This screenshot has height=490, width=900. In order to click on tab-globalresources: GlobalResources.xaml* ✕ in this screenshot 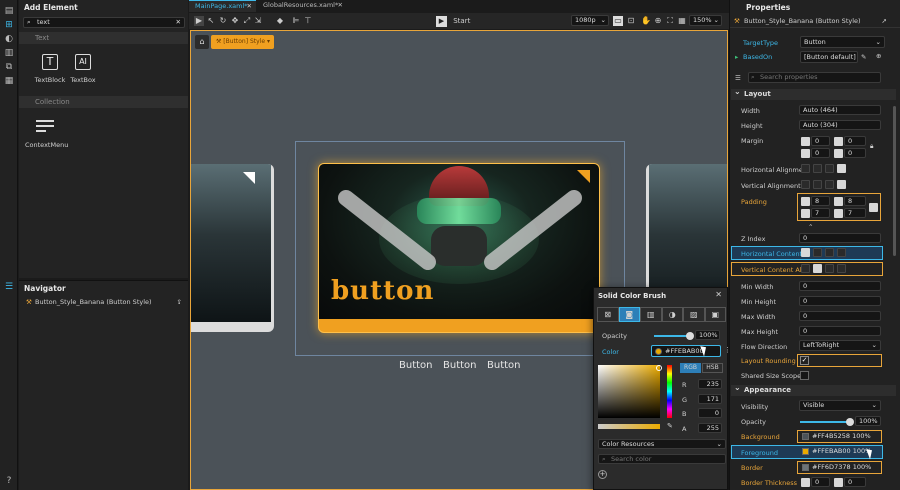, I will do `click(302, 6)`.